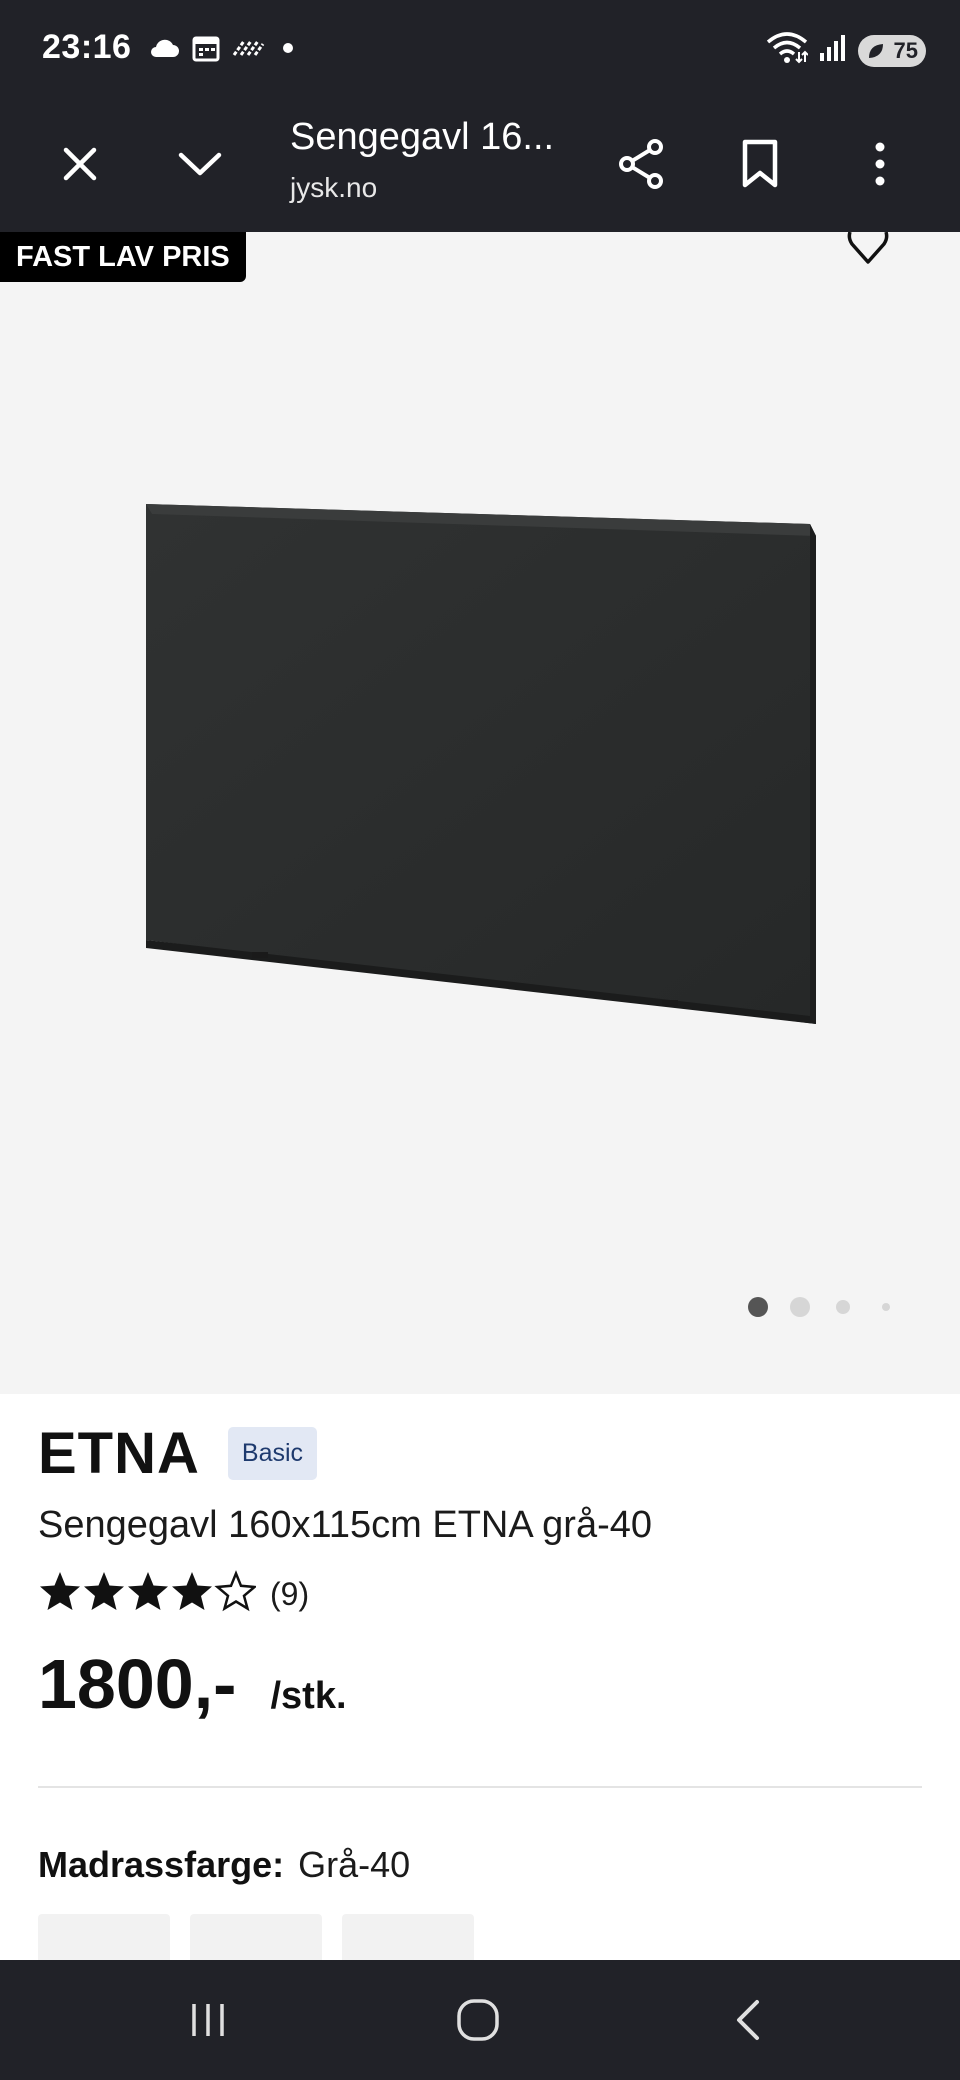 The width and height of the screenshot is (960, 2080). Describe the element at coordinates (830, 1307) in the screenshot. I see `carousel-pagination` at that location.